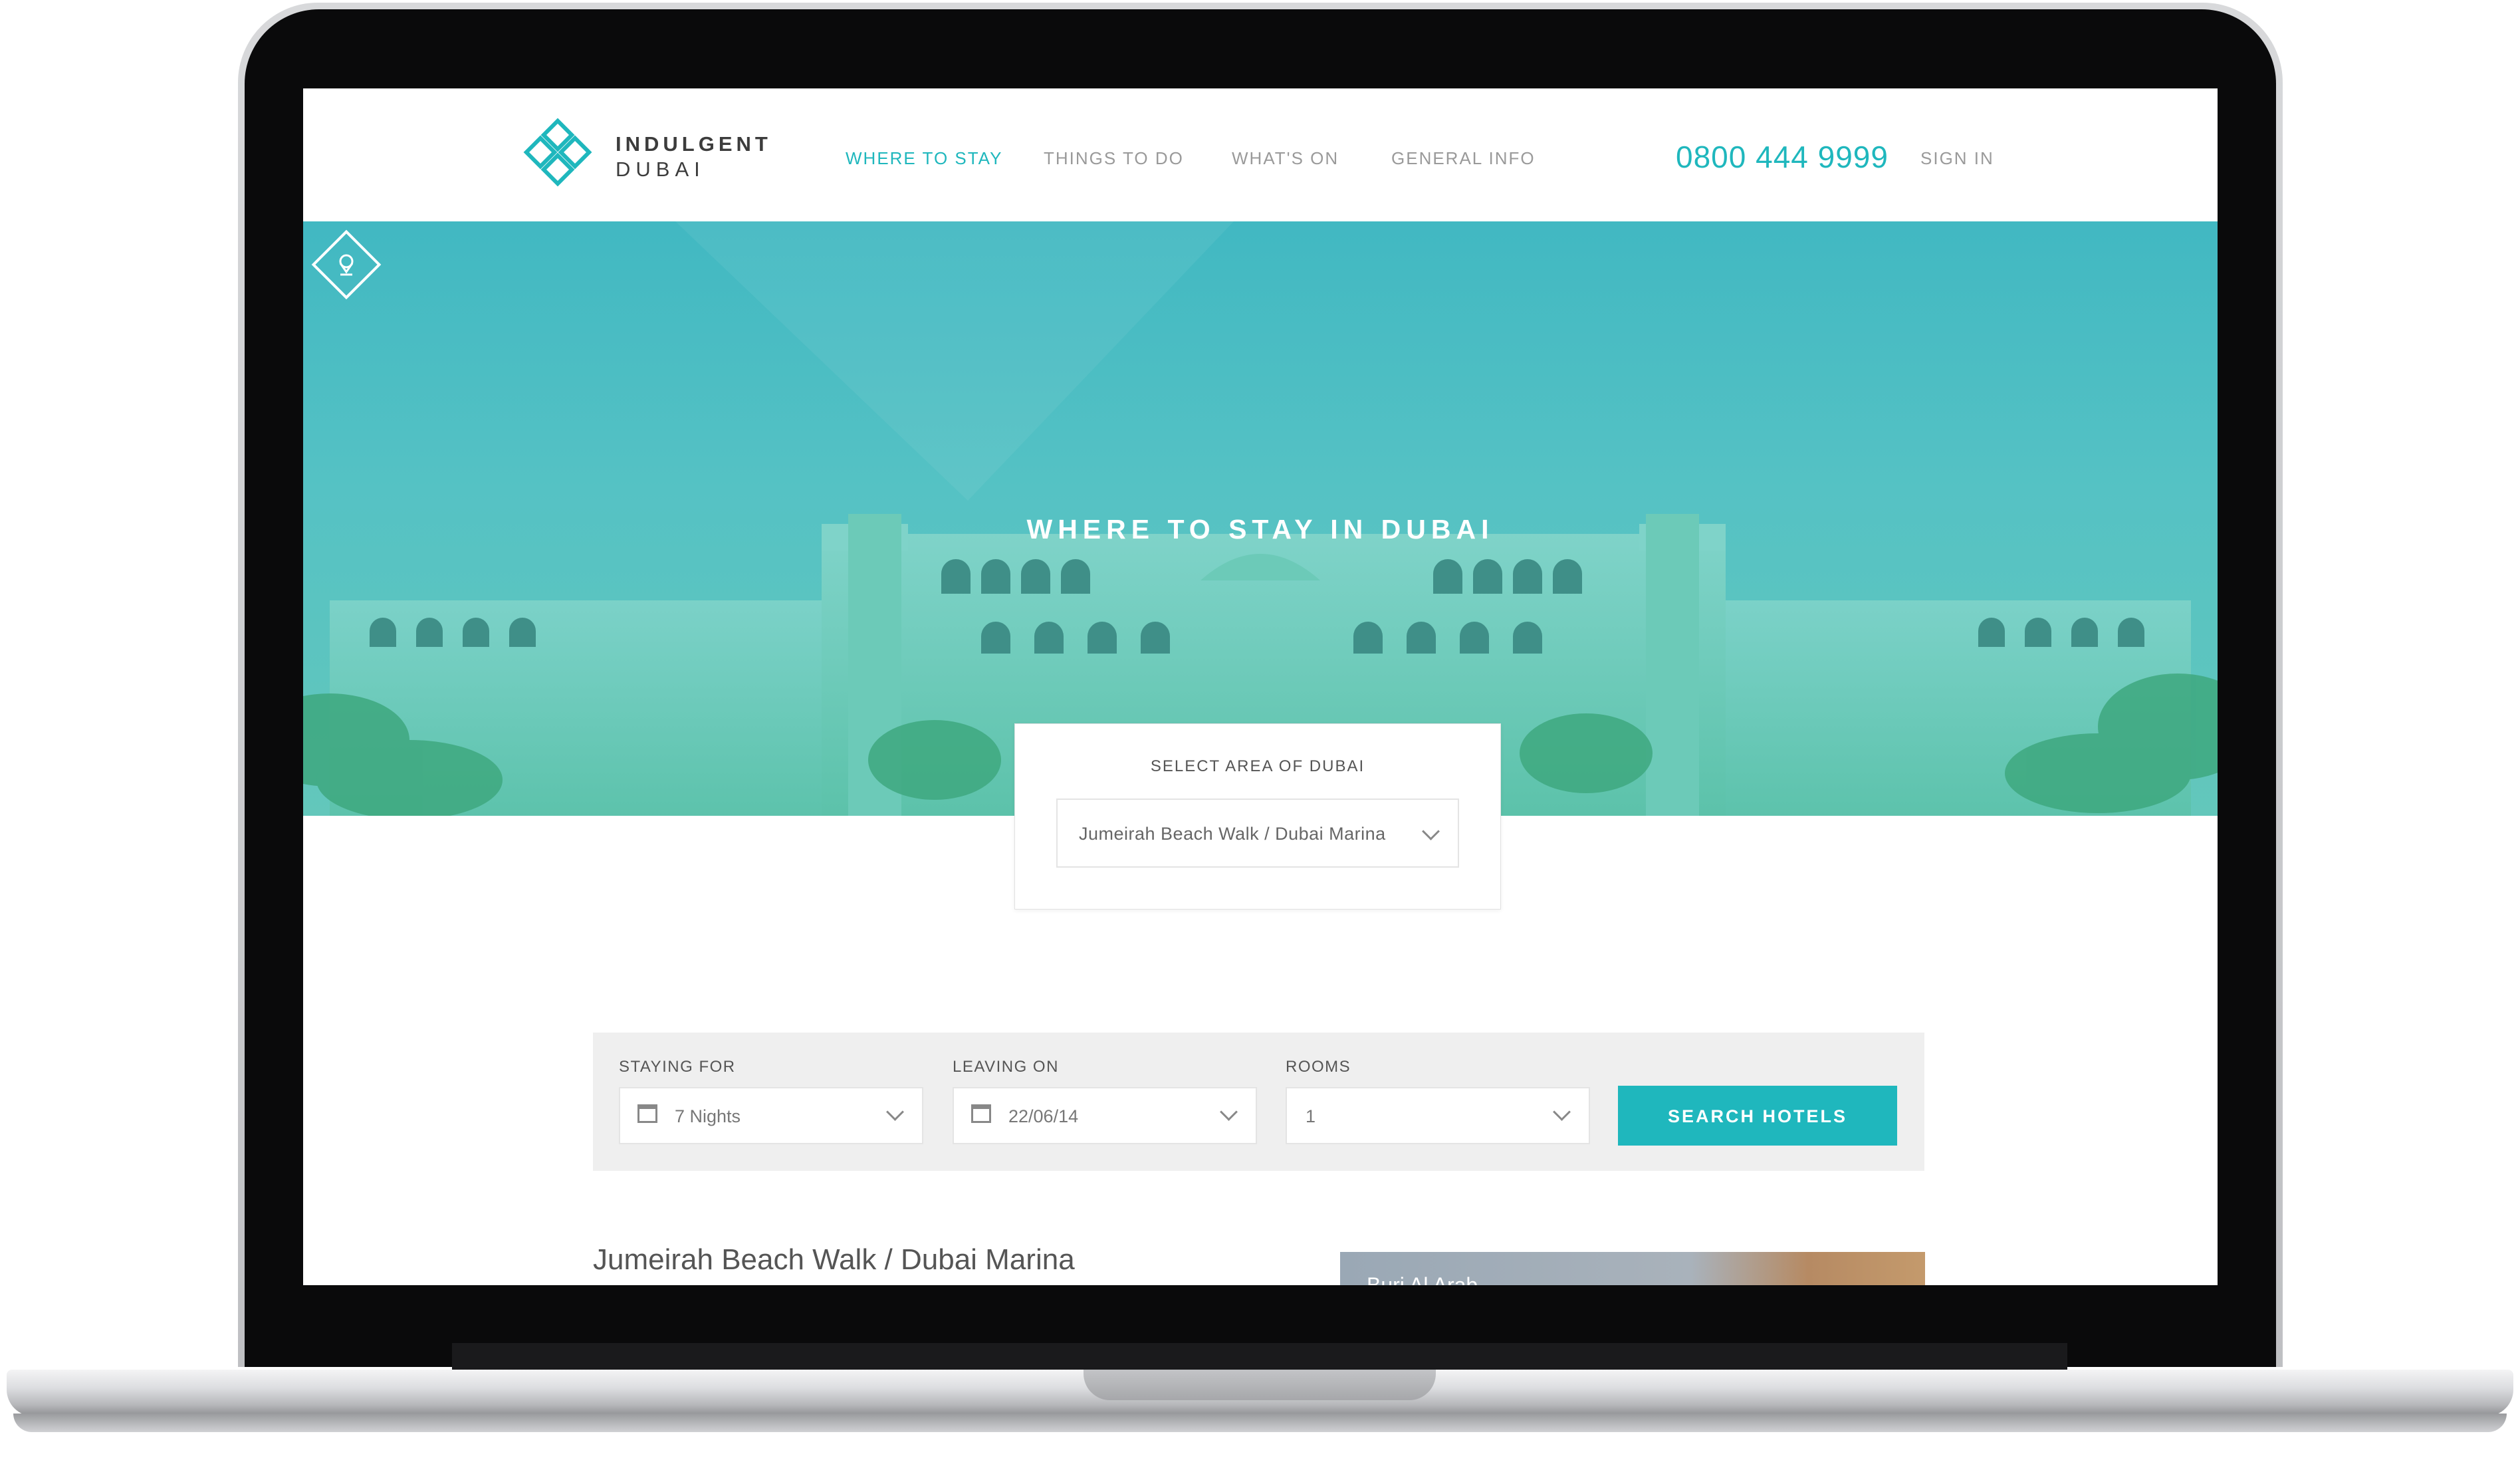  Describe the element at coordinates (694, 144) in the screenshot. I see `brand-line-1: INDULGENT` at that location.